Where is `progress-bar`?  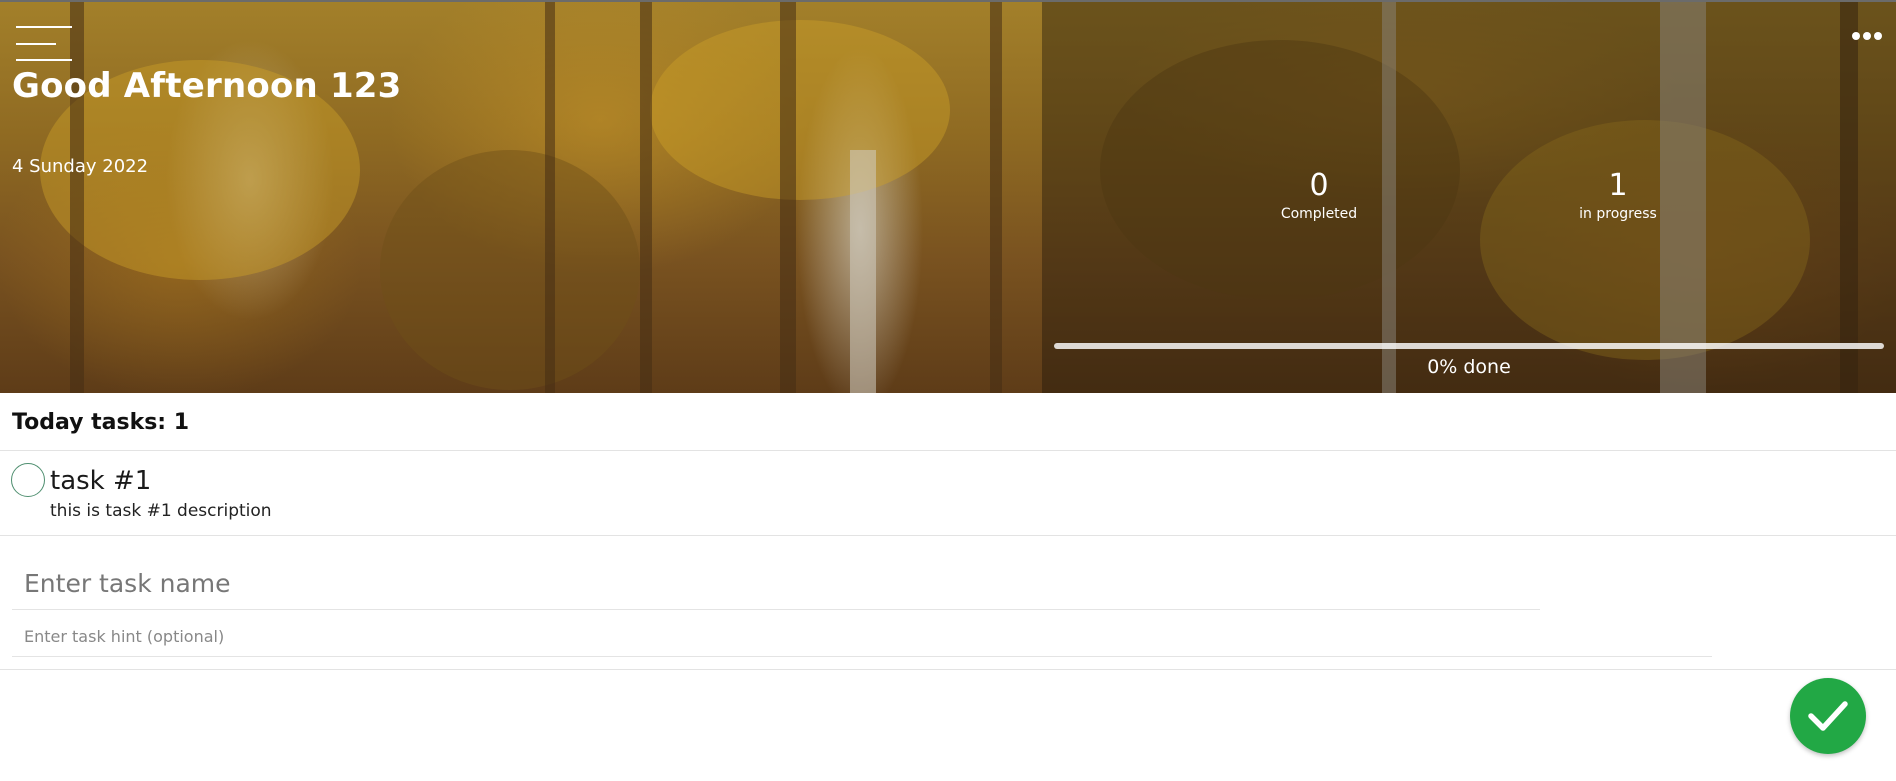
progress-bar is located at coordinates (1469, 346).